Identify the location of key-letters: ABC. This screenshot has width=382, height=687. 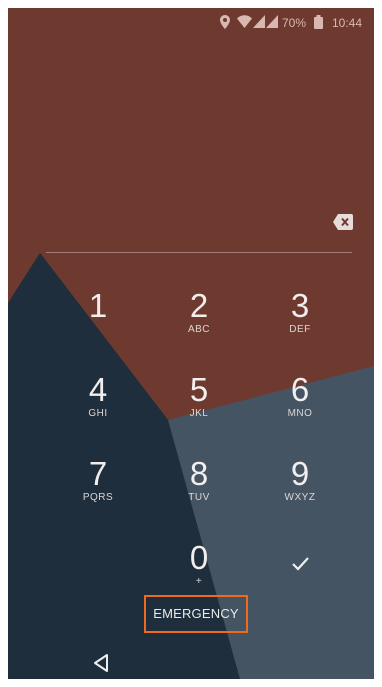
(199, 329).